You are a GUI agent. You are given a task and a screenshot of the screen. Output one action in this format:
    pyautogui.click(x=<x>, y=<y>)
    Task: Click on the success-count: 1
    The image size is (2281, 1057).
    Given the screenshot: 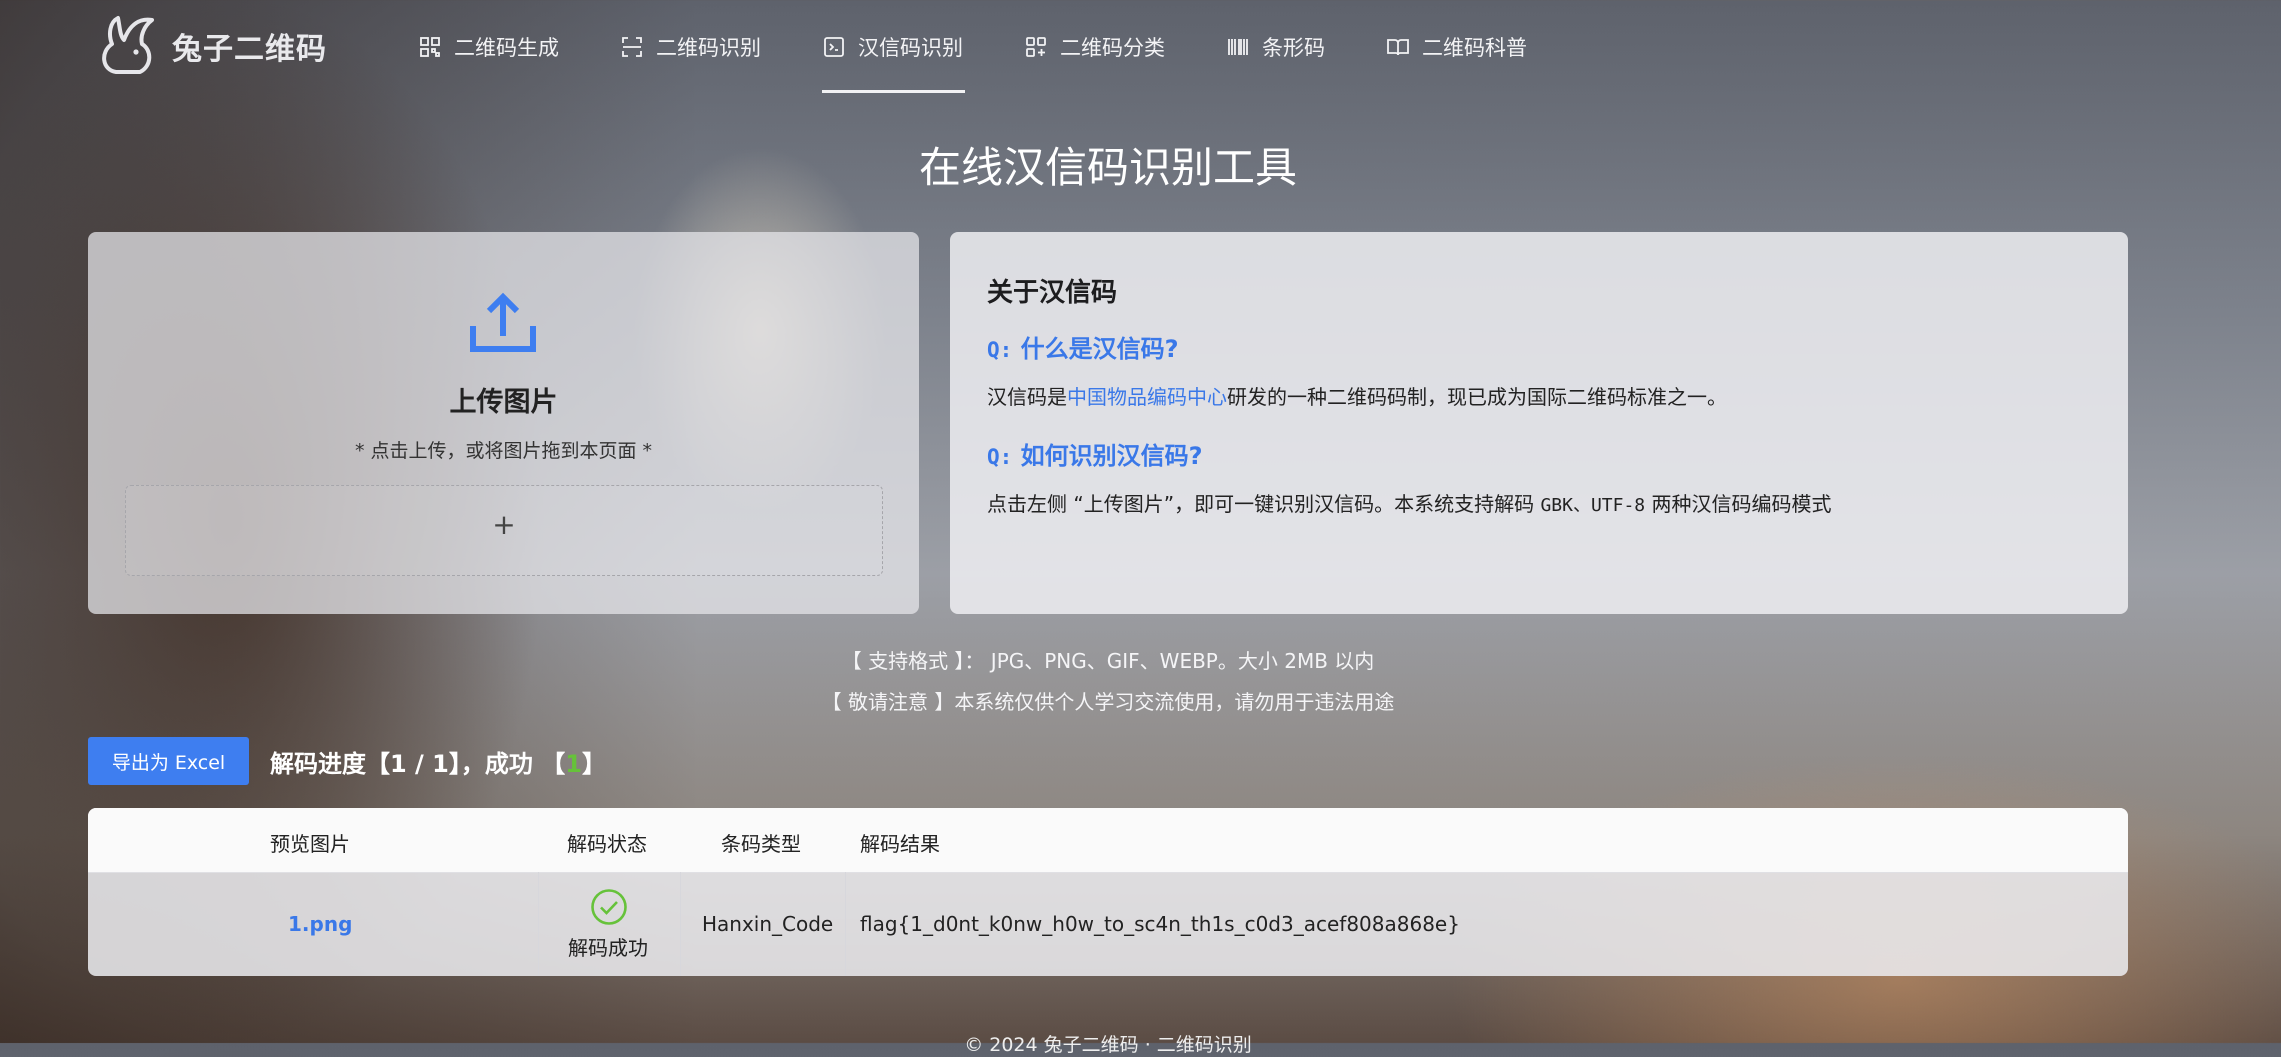 What is the action you would take?
    pyautogui.click(x=573, y=764)
    